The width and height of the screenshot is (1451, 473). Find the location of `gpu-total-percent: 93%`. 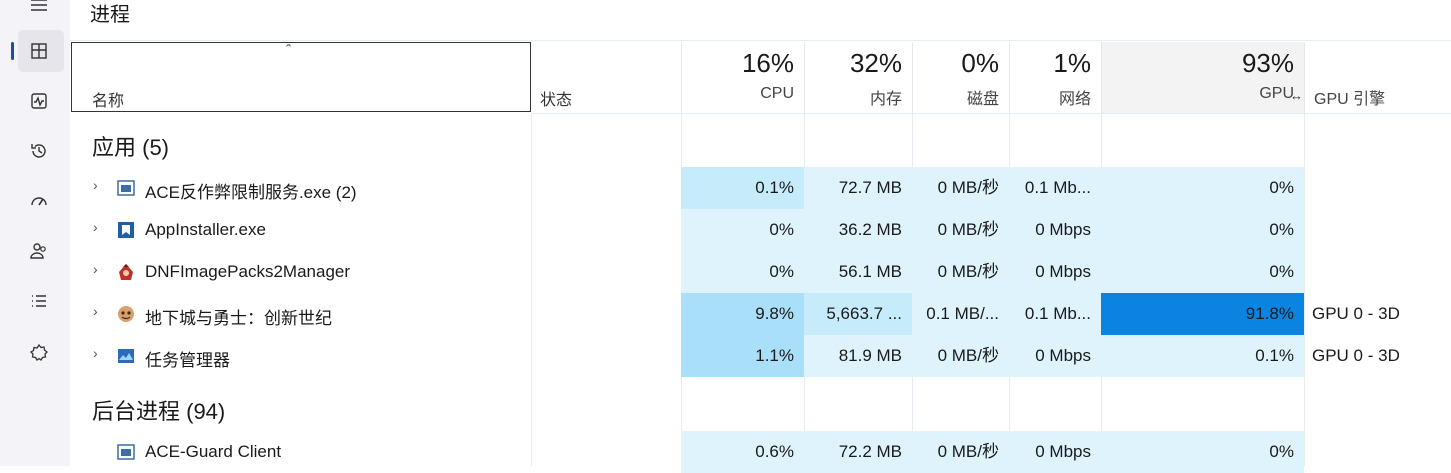

gpu-total-percent: 93% is located at coordinates (1267, 63).